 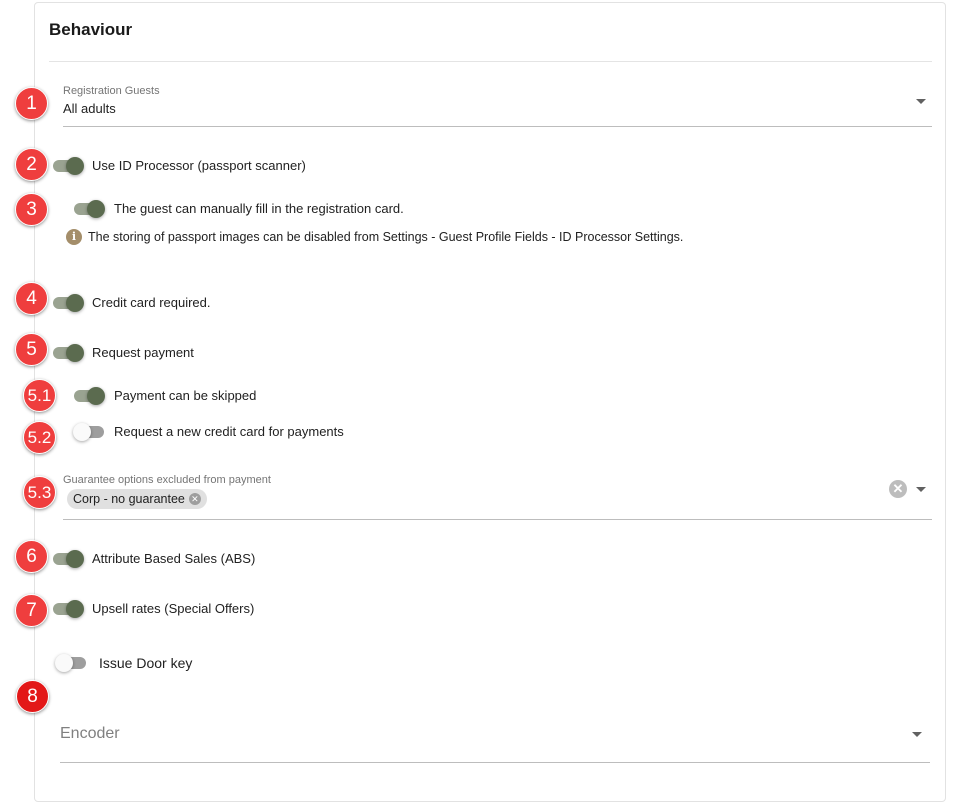 What do you see at coordinates (32, 696) in the screenshot?
I see `annotation-badge-8: 8` at bounding box center [32, 696].